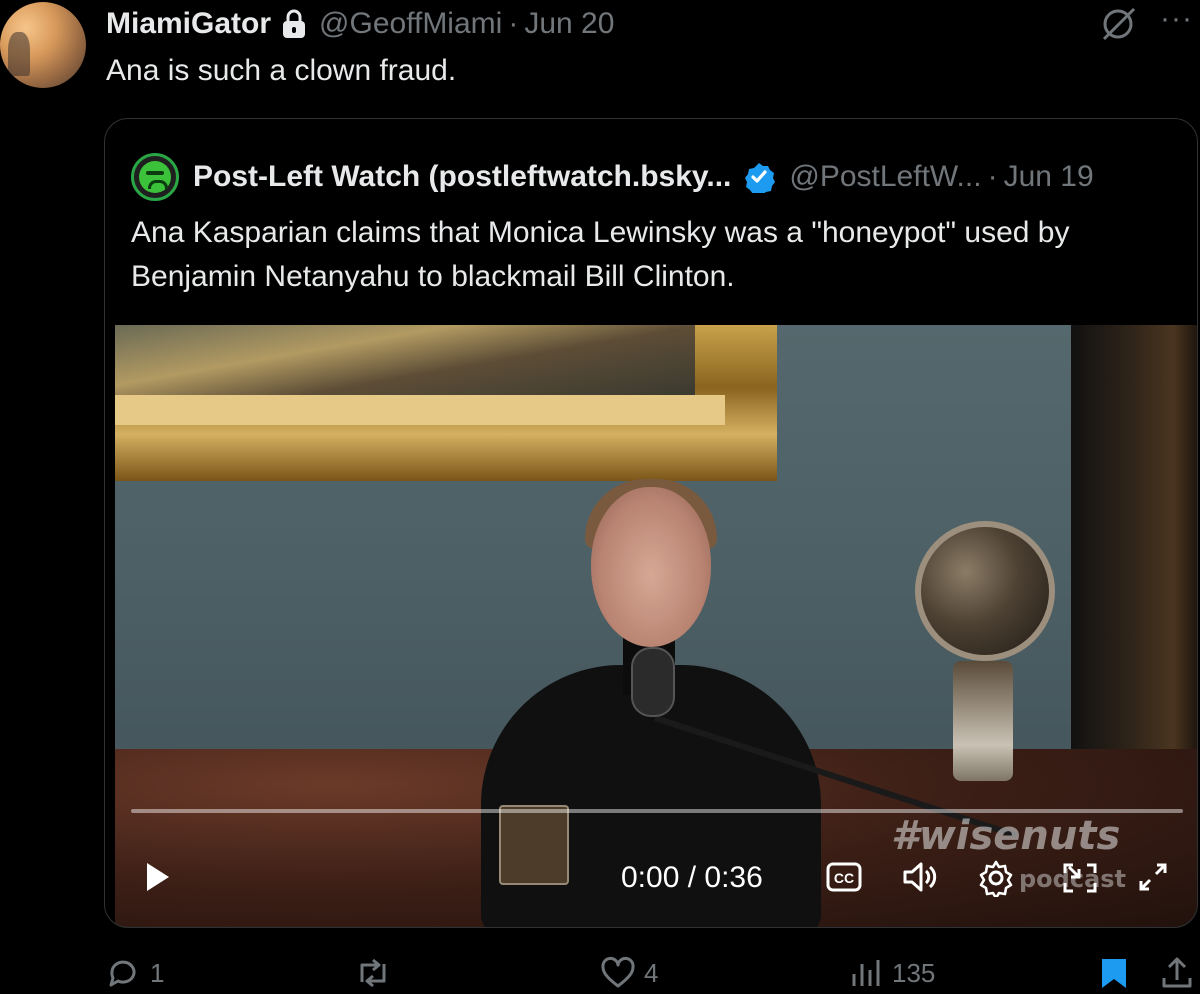  What do you see at coordinates (921, 879) in the screenshot?
I see `volume-icon` at bounding box center [921, 879].